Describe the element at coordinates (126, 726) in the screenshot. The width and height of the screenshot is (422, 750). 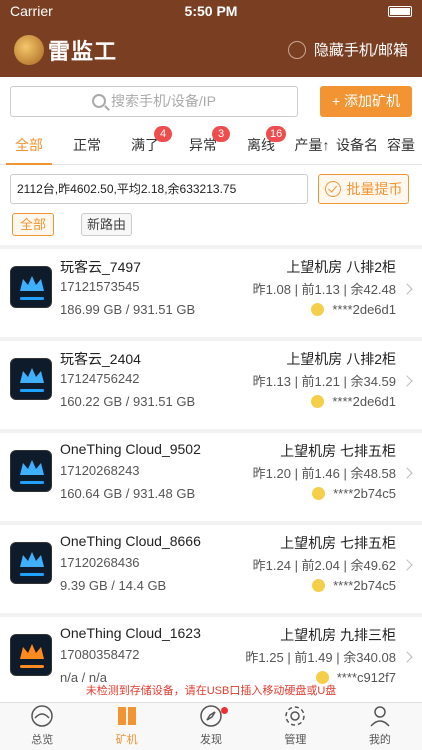
I see `tabbar-miner: 矿机` at that location.